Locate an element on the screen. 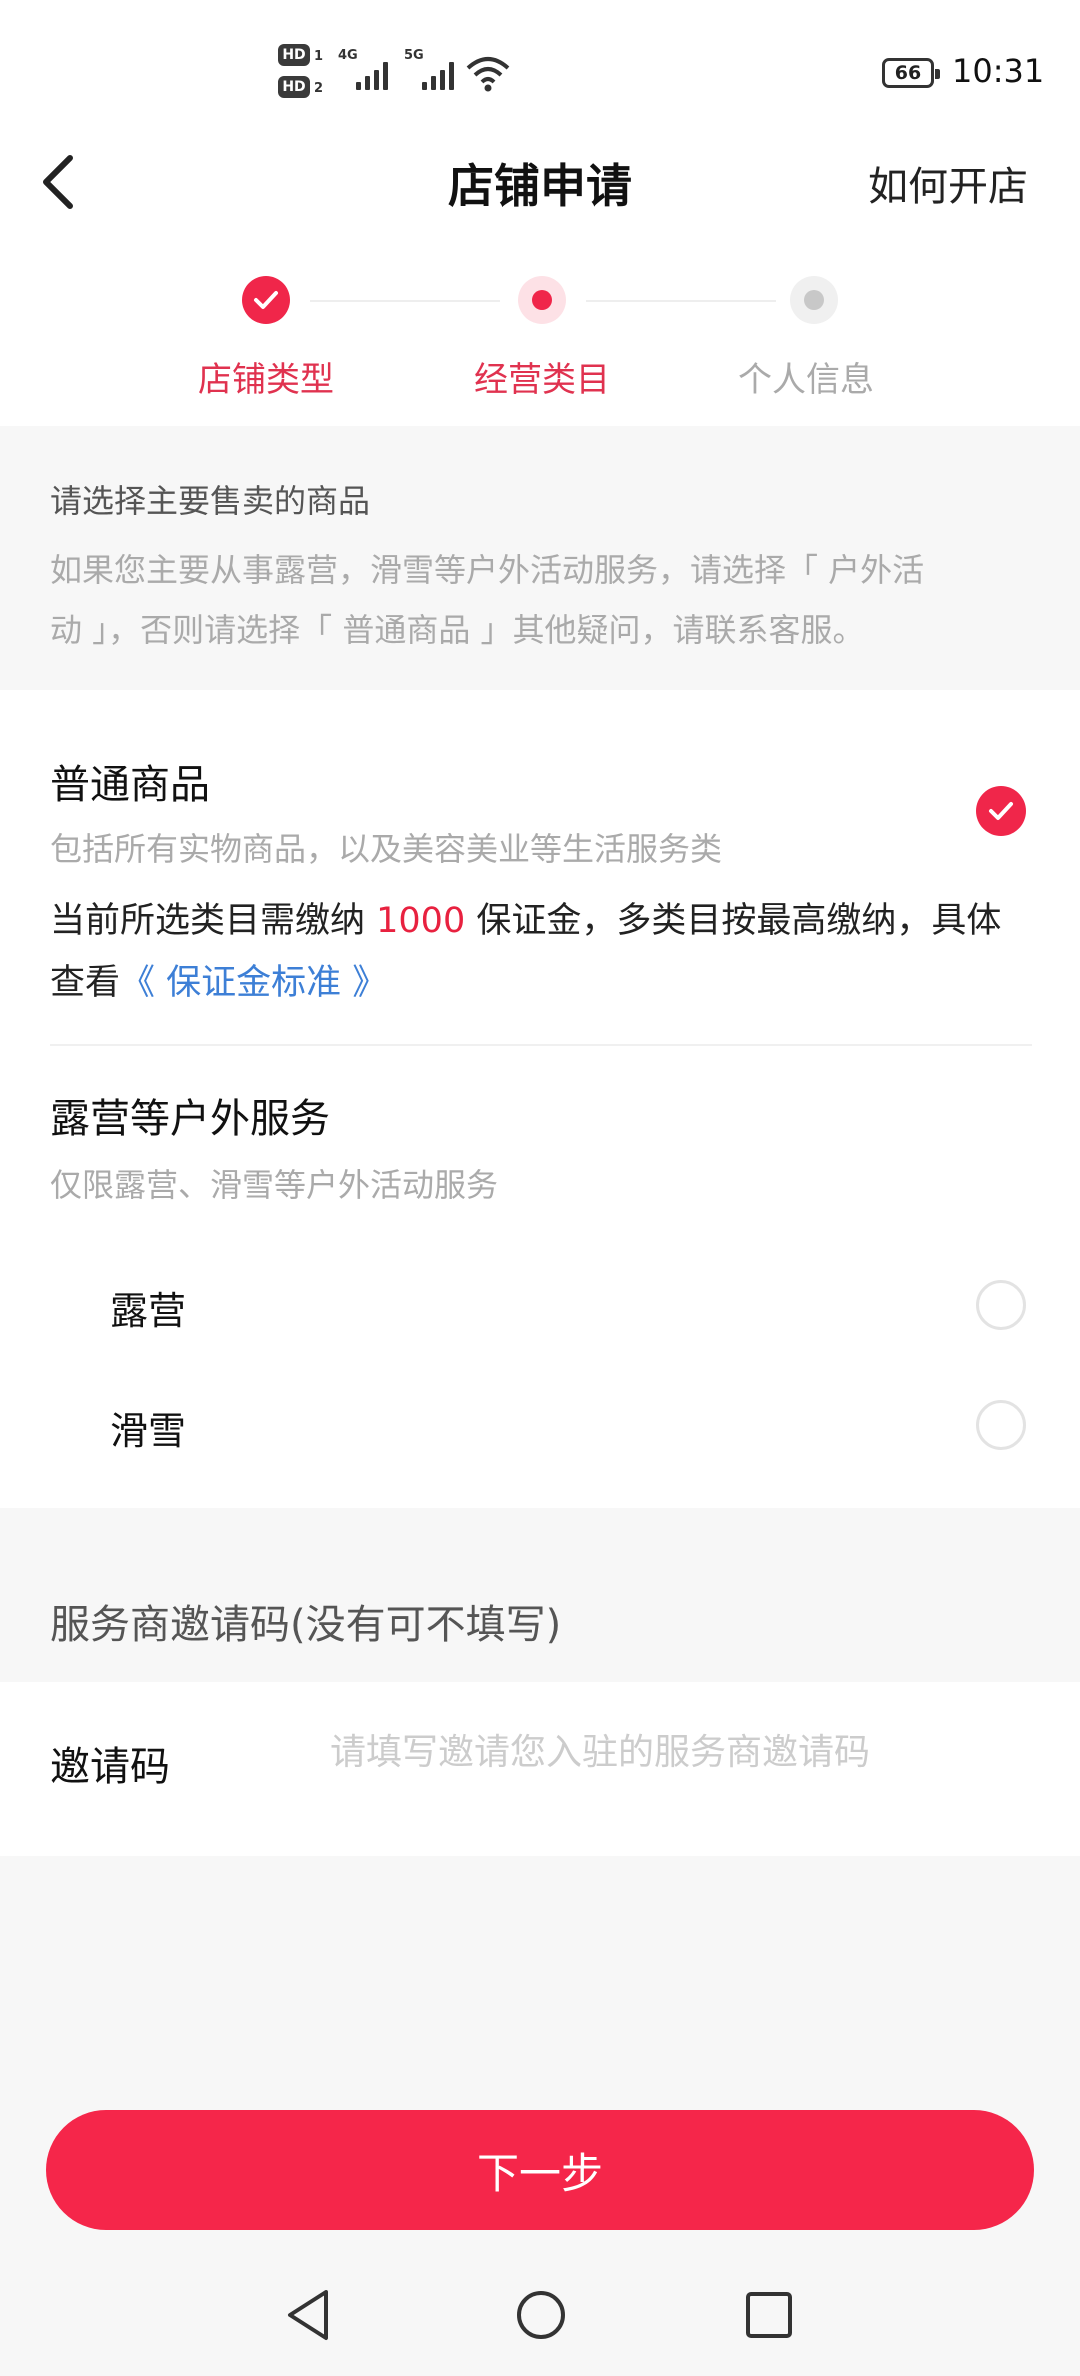  step-label-store-type: 店铺类型 is located at coordinates (266, 380).